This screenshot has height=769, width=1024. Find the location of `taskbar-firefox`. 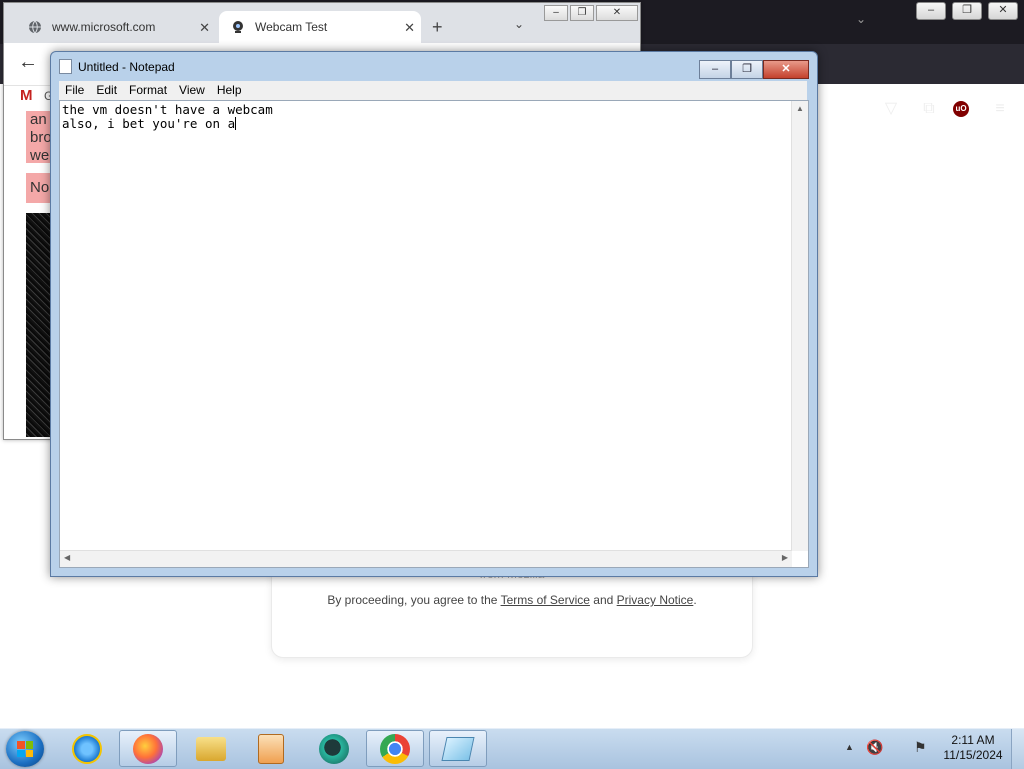

taskbar-firefox is located at coordinates (148, 748).